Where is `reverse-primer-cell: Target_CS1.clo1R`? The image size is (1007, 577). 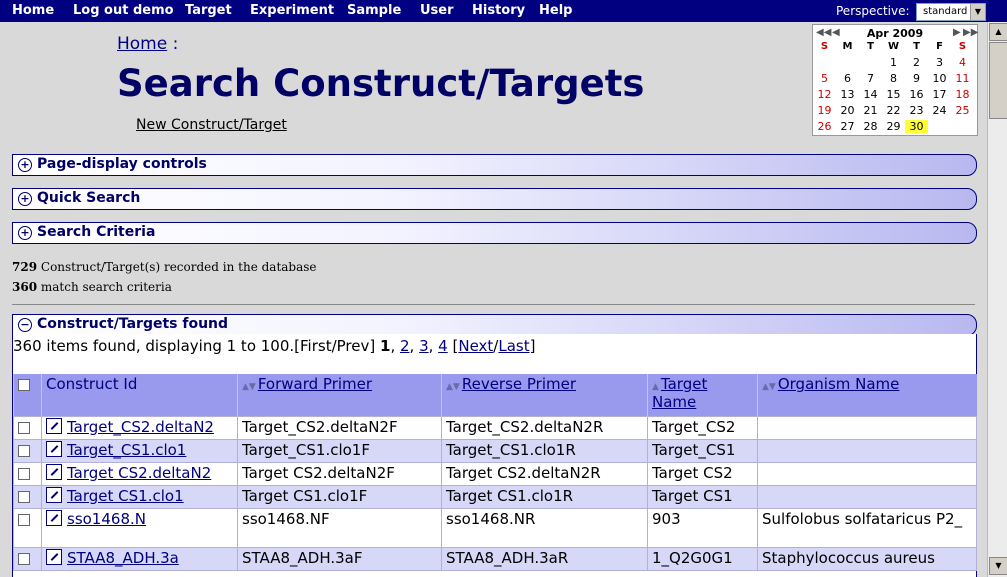
reverse-primer-cell: Target_CS1.clo1R is located at coordinates (544, 451).